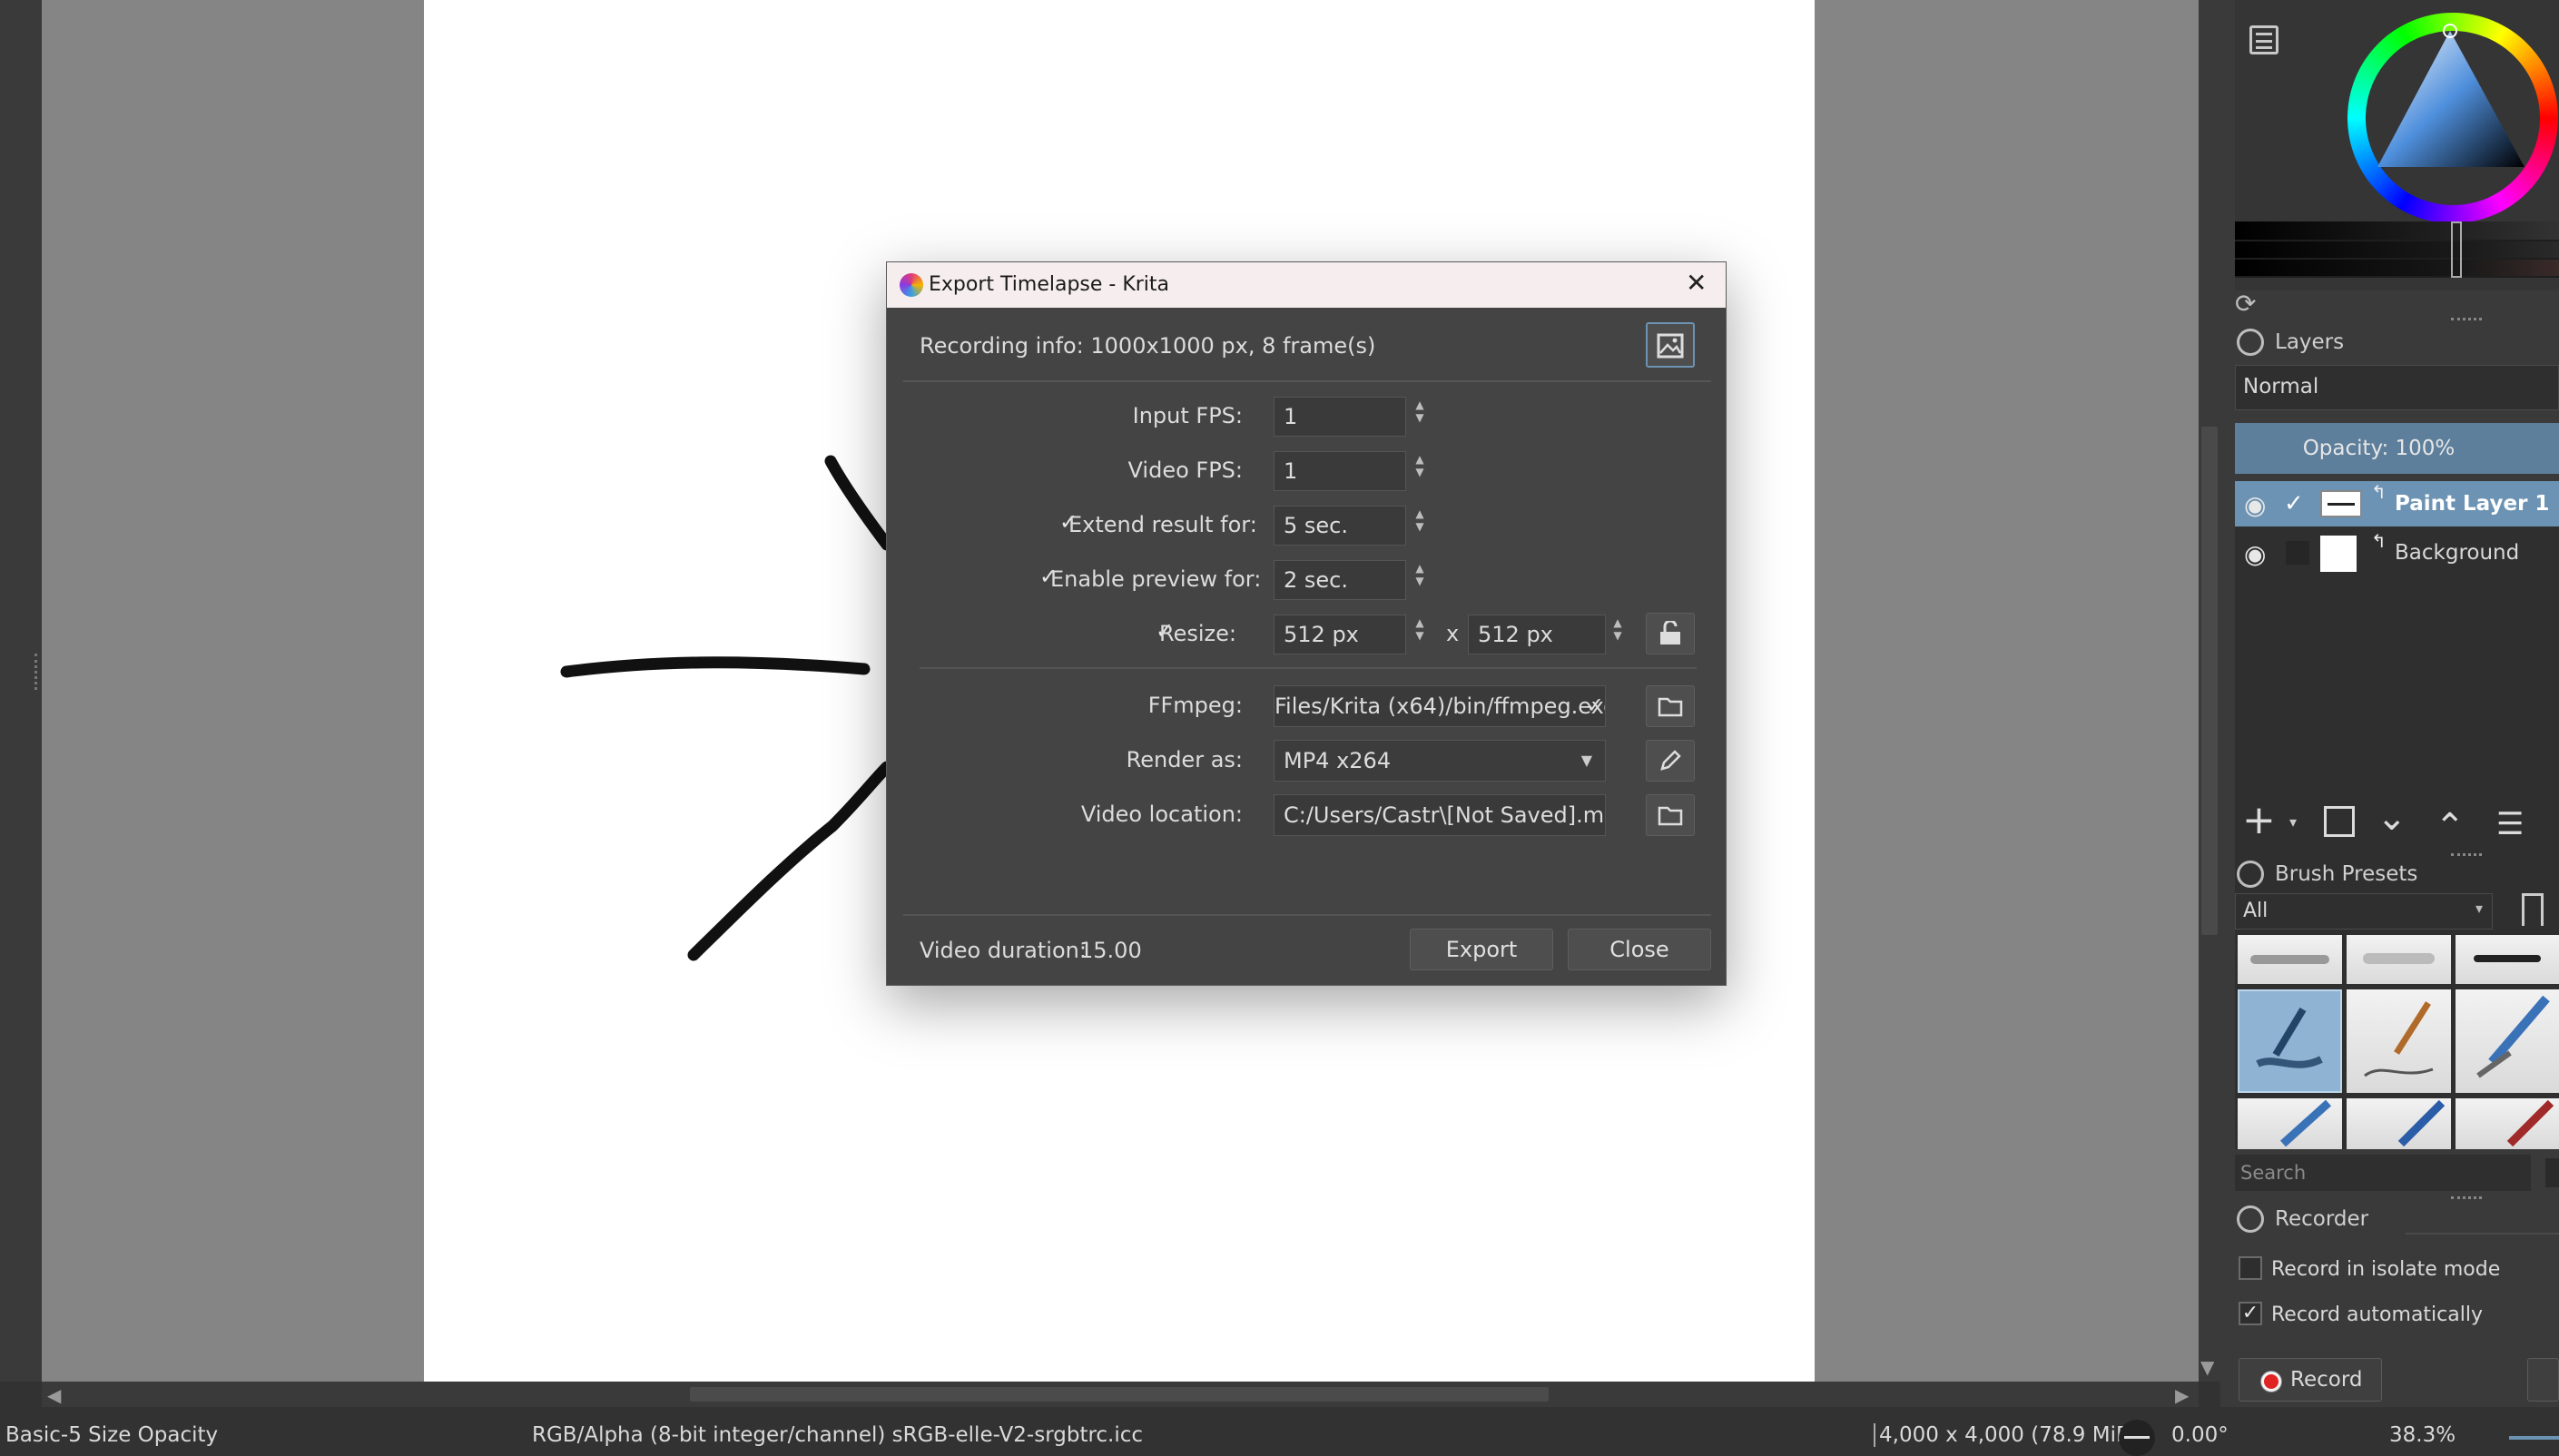 The width and height of the screenshot is (2559, 1456). Describe the element at coordinates (2397, 449) in the screenshot. I see `opacity-slider: Opacity: 100%` at that location.